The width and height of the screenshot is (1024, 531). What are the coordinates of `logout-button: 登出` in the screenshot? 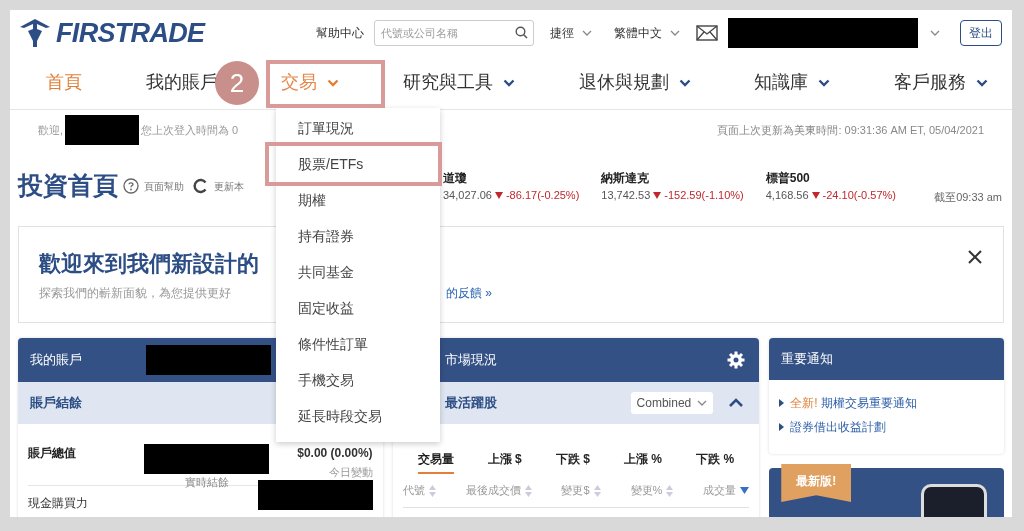 It's located at (981, 33).